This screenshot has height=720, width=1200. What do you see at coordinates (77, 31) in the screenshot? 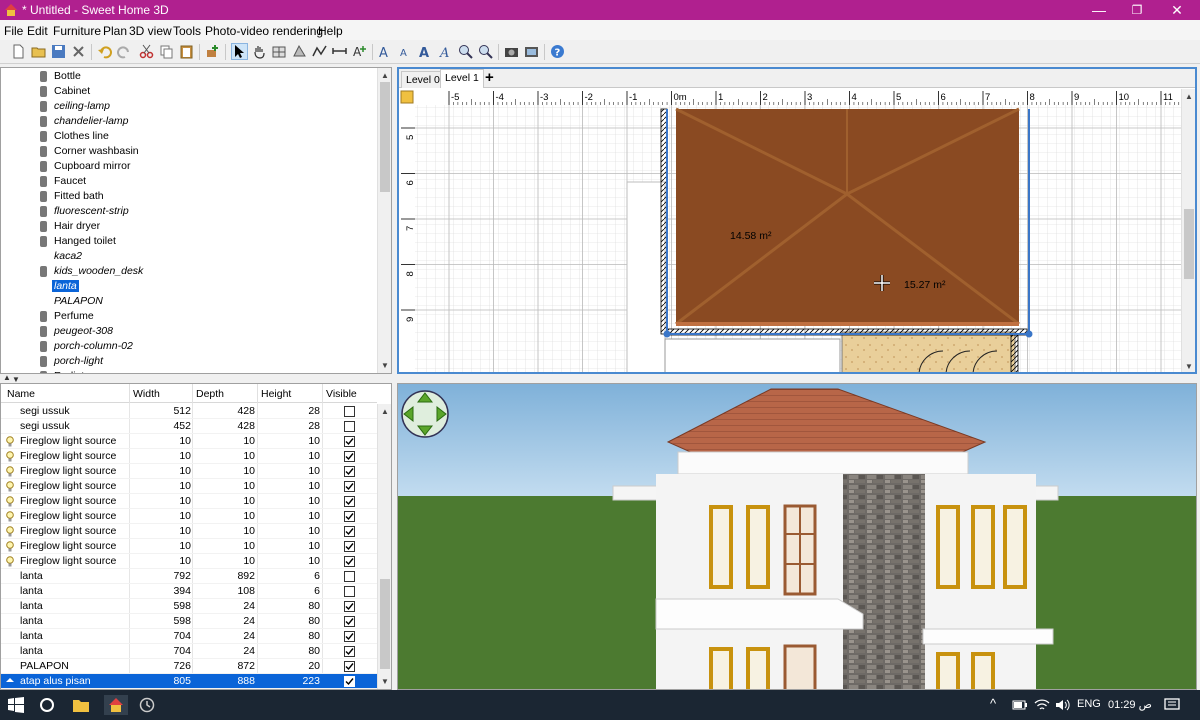
I see `menu-furniture: Furniture` at bounding box center [77, 31].